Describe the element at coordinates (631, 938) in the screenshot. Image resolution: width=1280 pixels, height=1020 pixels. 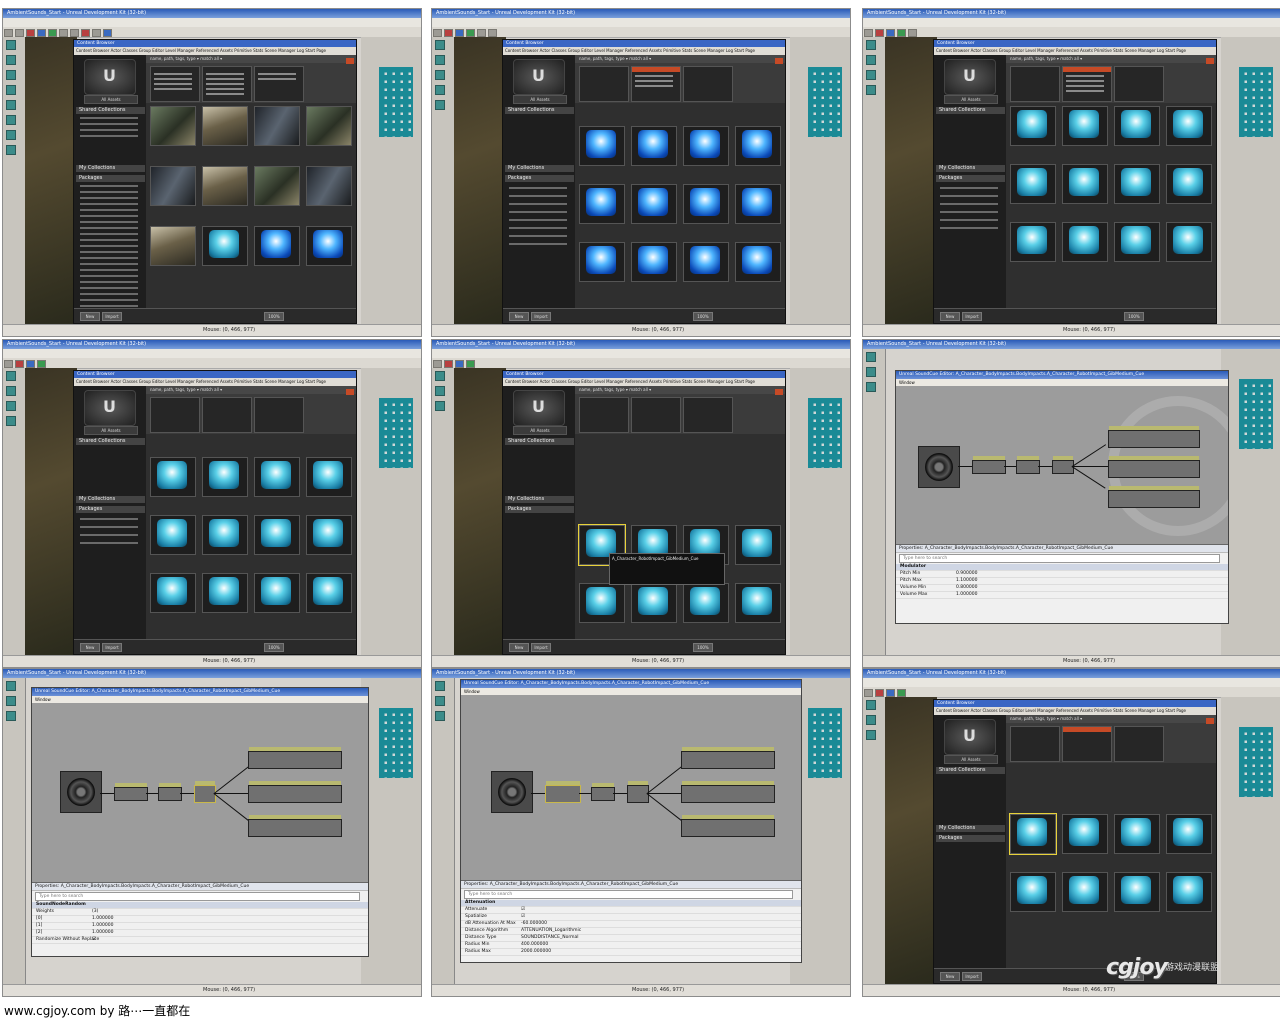
I see `property-row: Distance Type SOUNDDISTANCE_Normal` at that location.